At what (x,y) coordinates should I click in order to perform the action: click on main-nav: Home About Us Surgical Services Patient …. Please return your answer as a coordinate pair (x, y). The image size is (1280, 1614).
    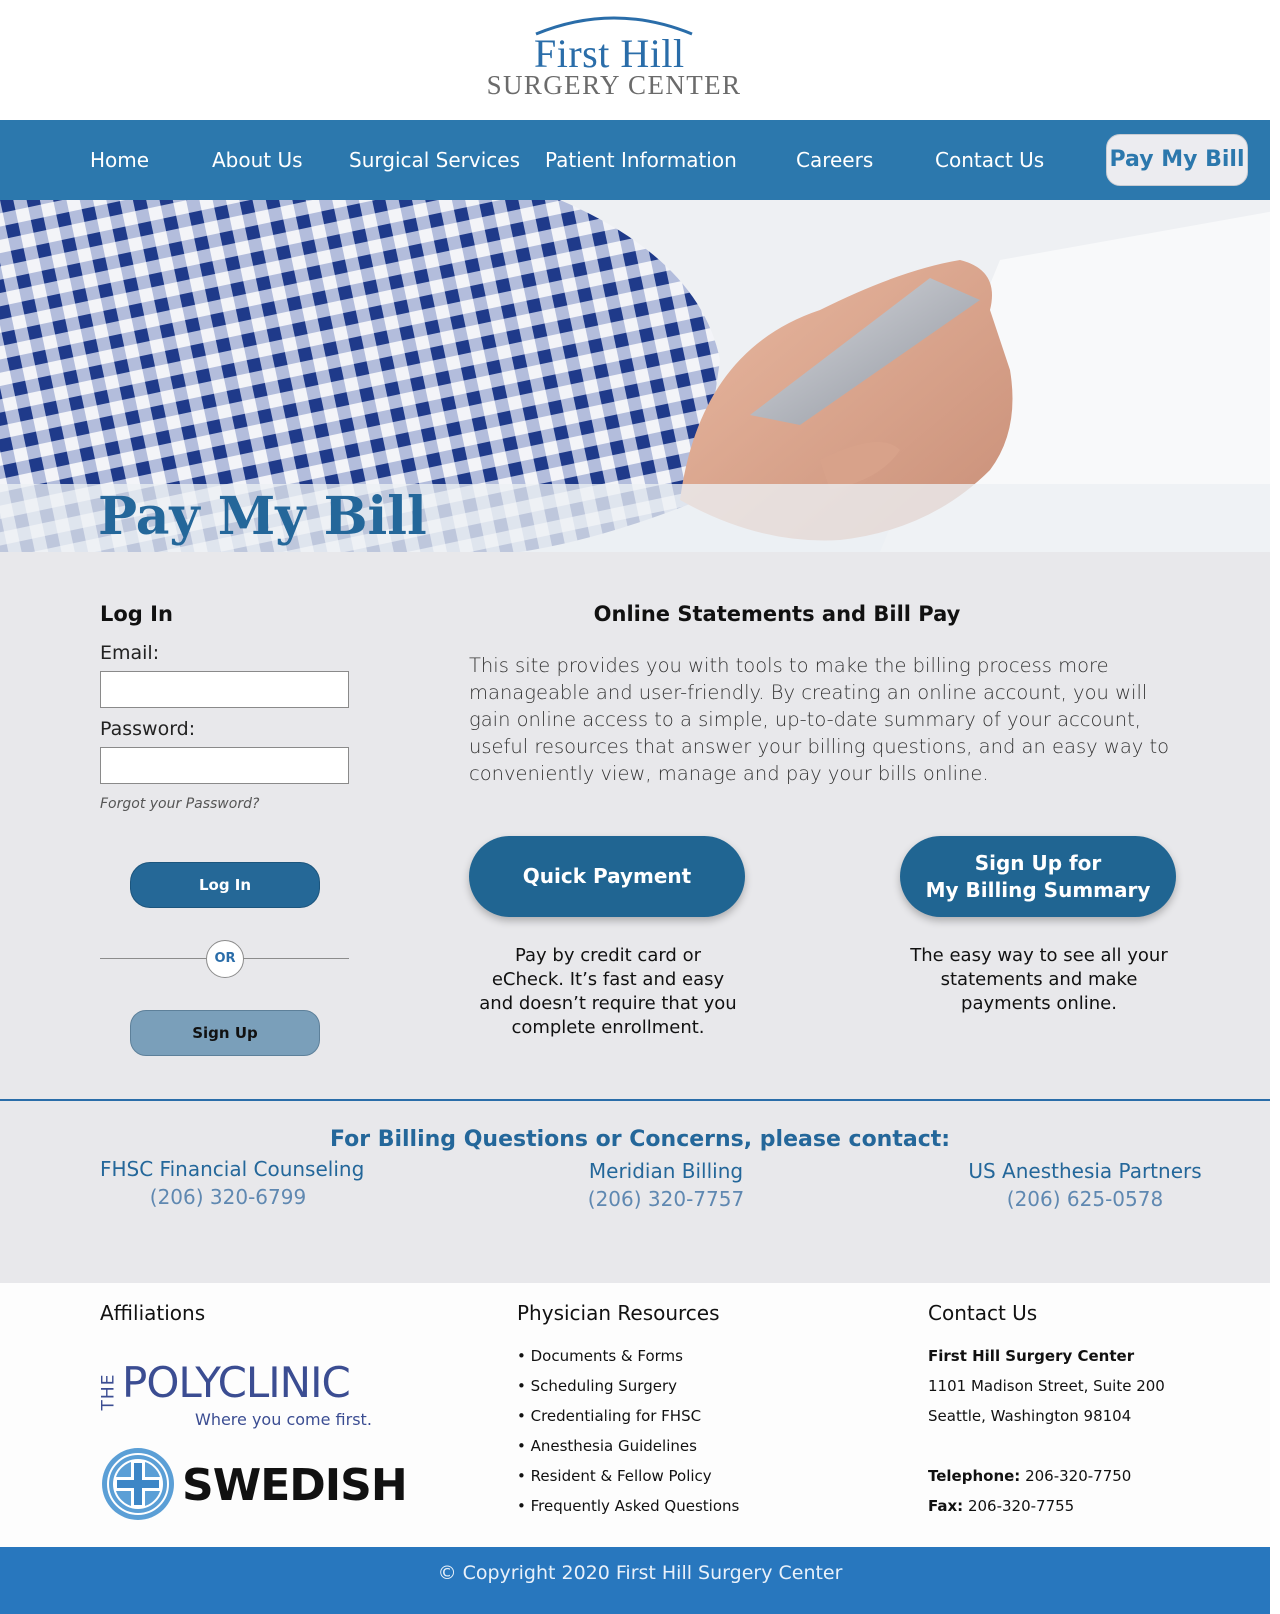
    Looking at the image, I should click on (640, 160).